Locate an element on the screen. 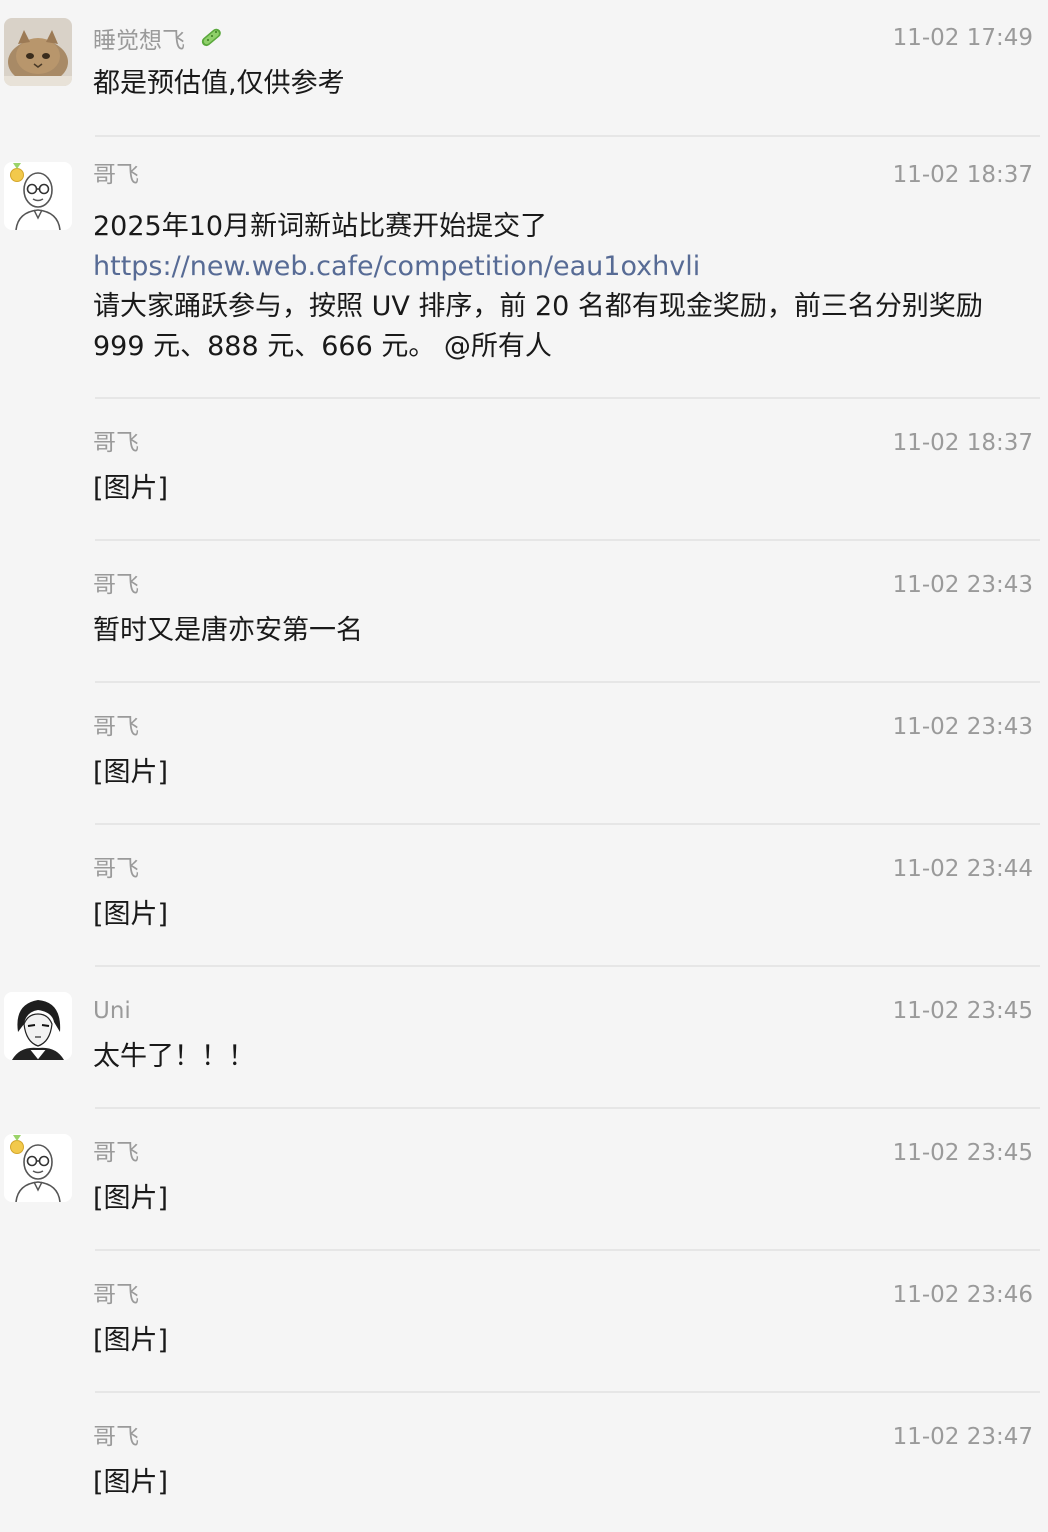 This screenshot has height=1532, width=1048. sender-name: Uni is located at coordinates (112, 1011).